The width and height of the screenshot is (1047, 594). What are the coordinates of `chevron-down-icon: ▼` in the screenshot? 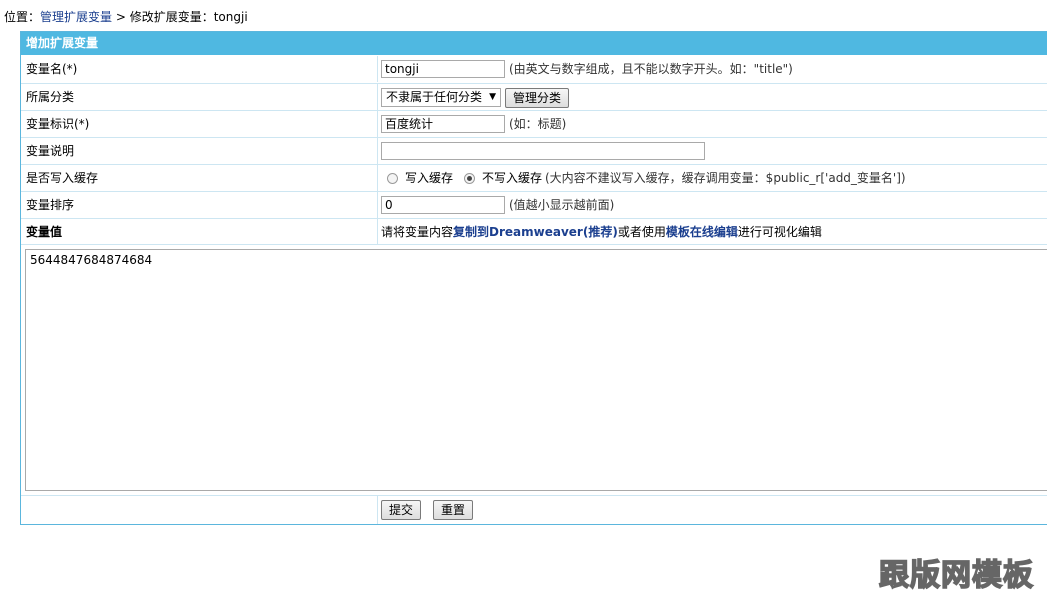 It's located at (492, 97).